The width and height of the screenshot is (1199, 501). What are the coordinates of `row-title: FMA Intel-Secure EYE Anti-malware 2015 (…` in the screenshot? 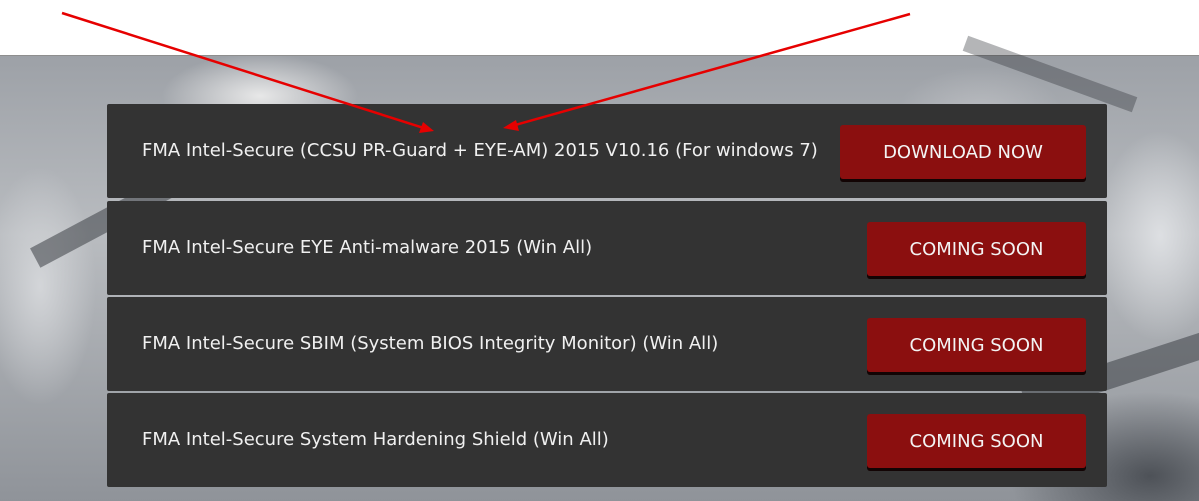 It's located at (367, 247).